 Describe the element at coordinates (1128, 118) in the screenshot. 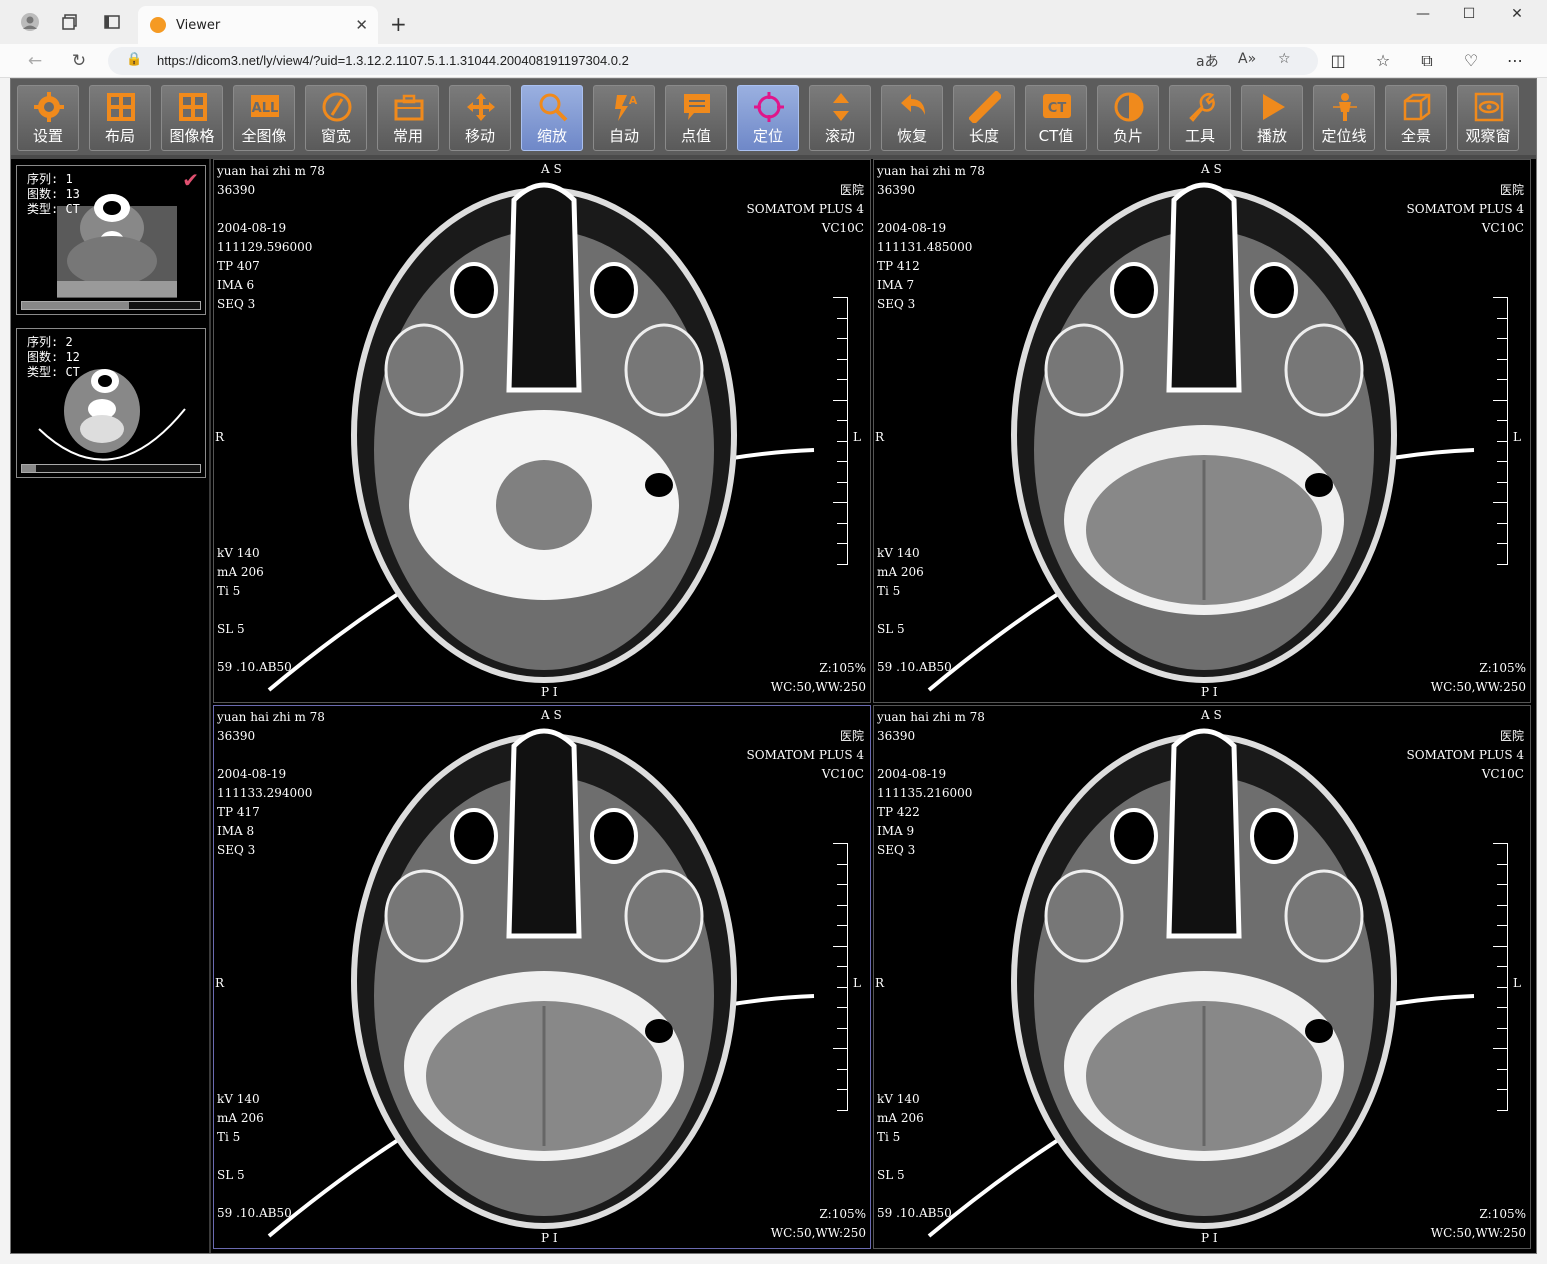

I see `toolbar-button-15: 负片` at that location.